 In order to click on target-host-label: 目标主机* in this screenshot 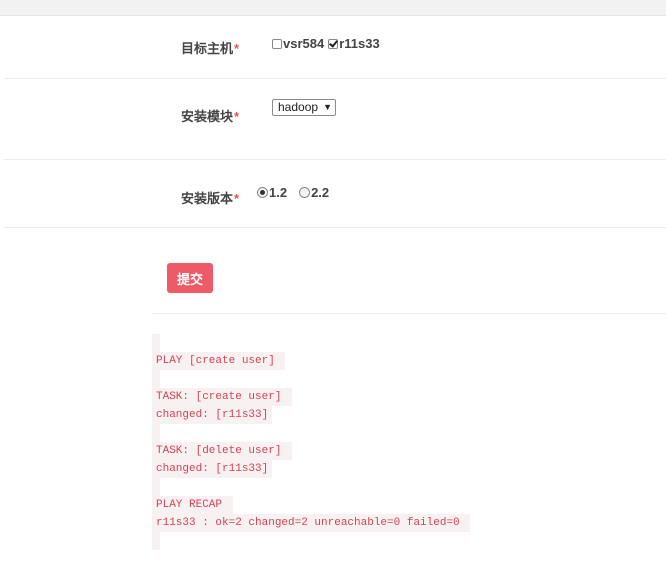, I will do `click(210, 48)`.